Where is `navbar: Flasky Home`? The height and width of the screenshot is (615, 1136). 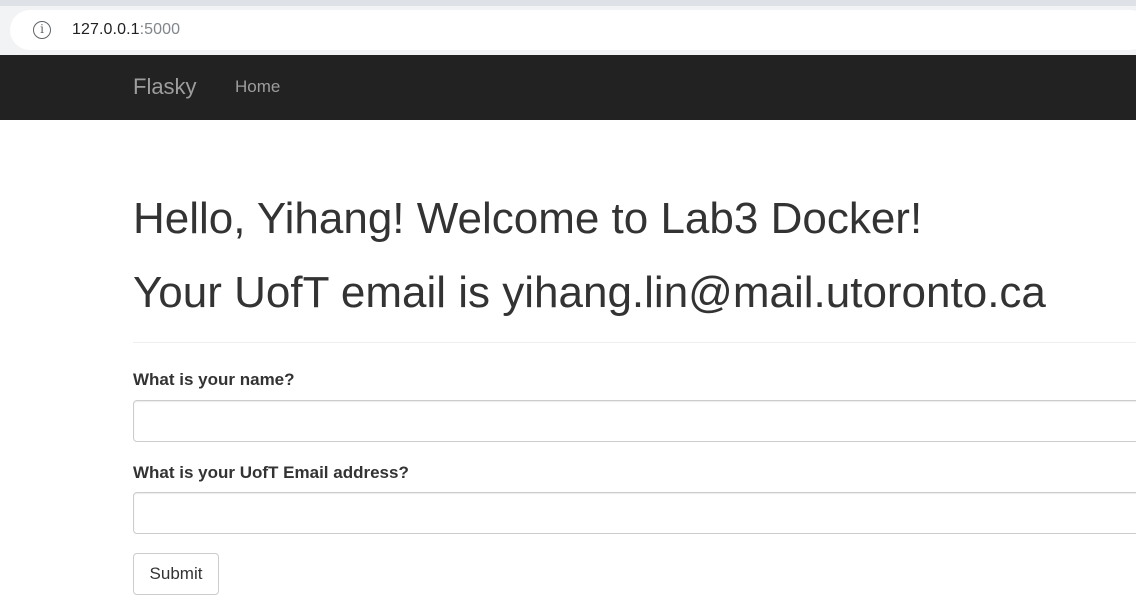 navbar: Flasky Home is located at coordinates (568, 87).